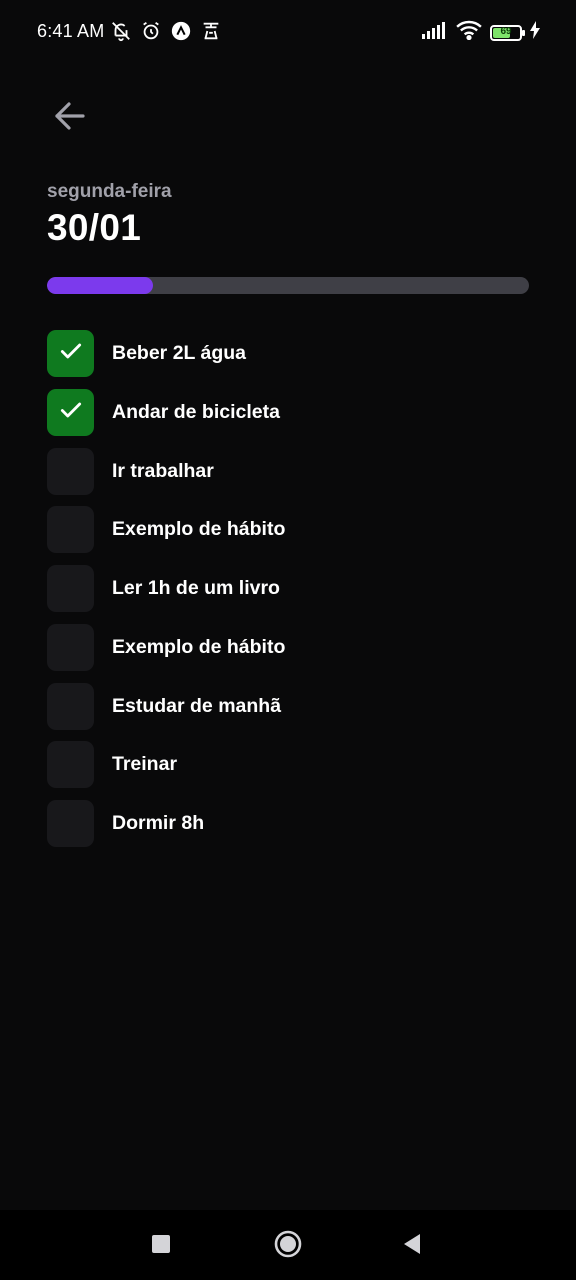  Describe the element at coordinates (288, 471) in the screenshot. I see `habit-item: Ir trabalhar` at that location.